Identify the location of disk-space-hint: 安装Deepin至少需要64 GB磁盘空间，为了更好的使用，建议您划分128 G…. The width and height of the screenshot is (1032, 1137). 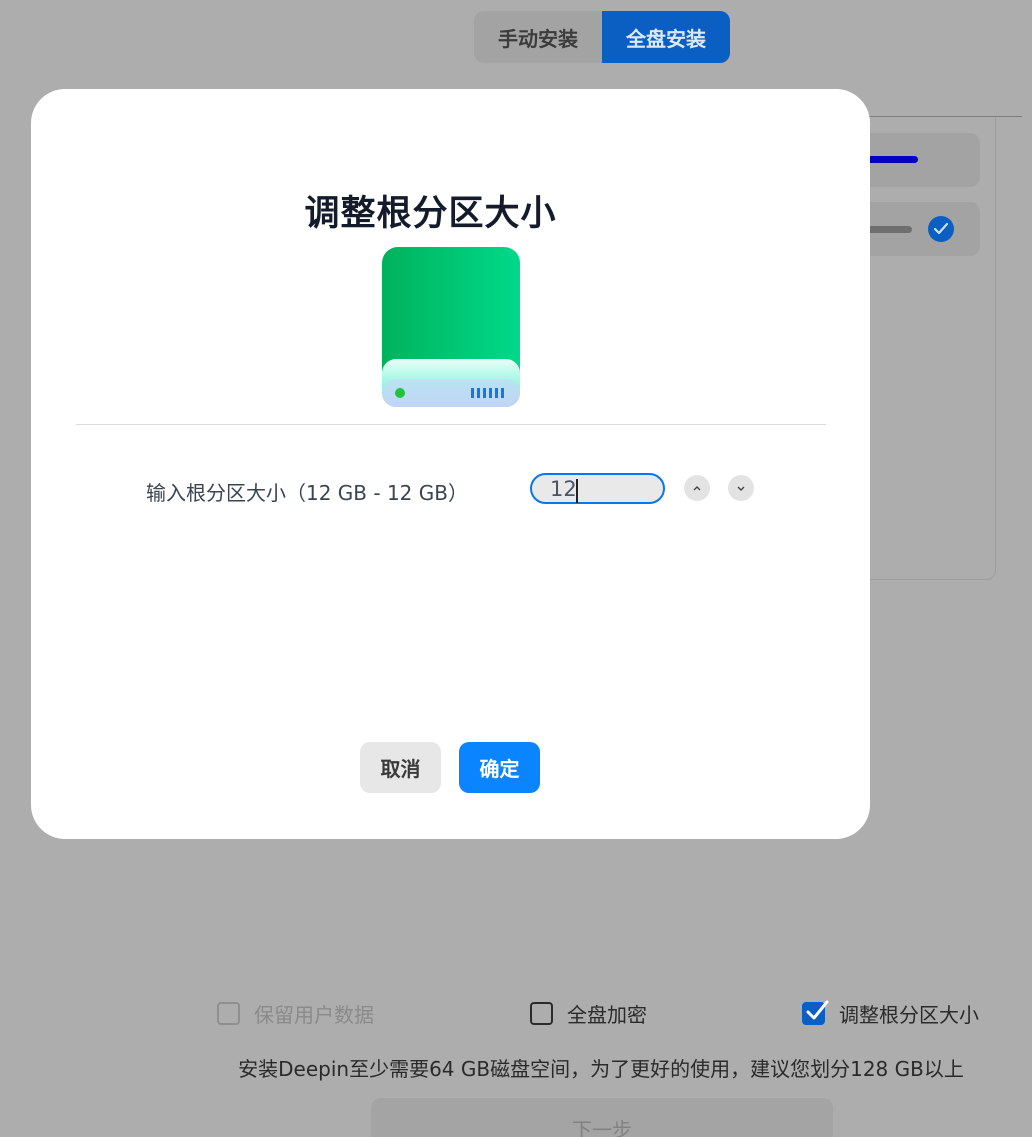
(601, 1069).